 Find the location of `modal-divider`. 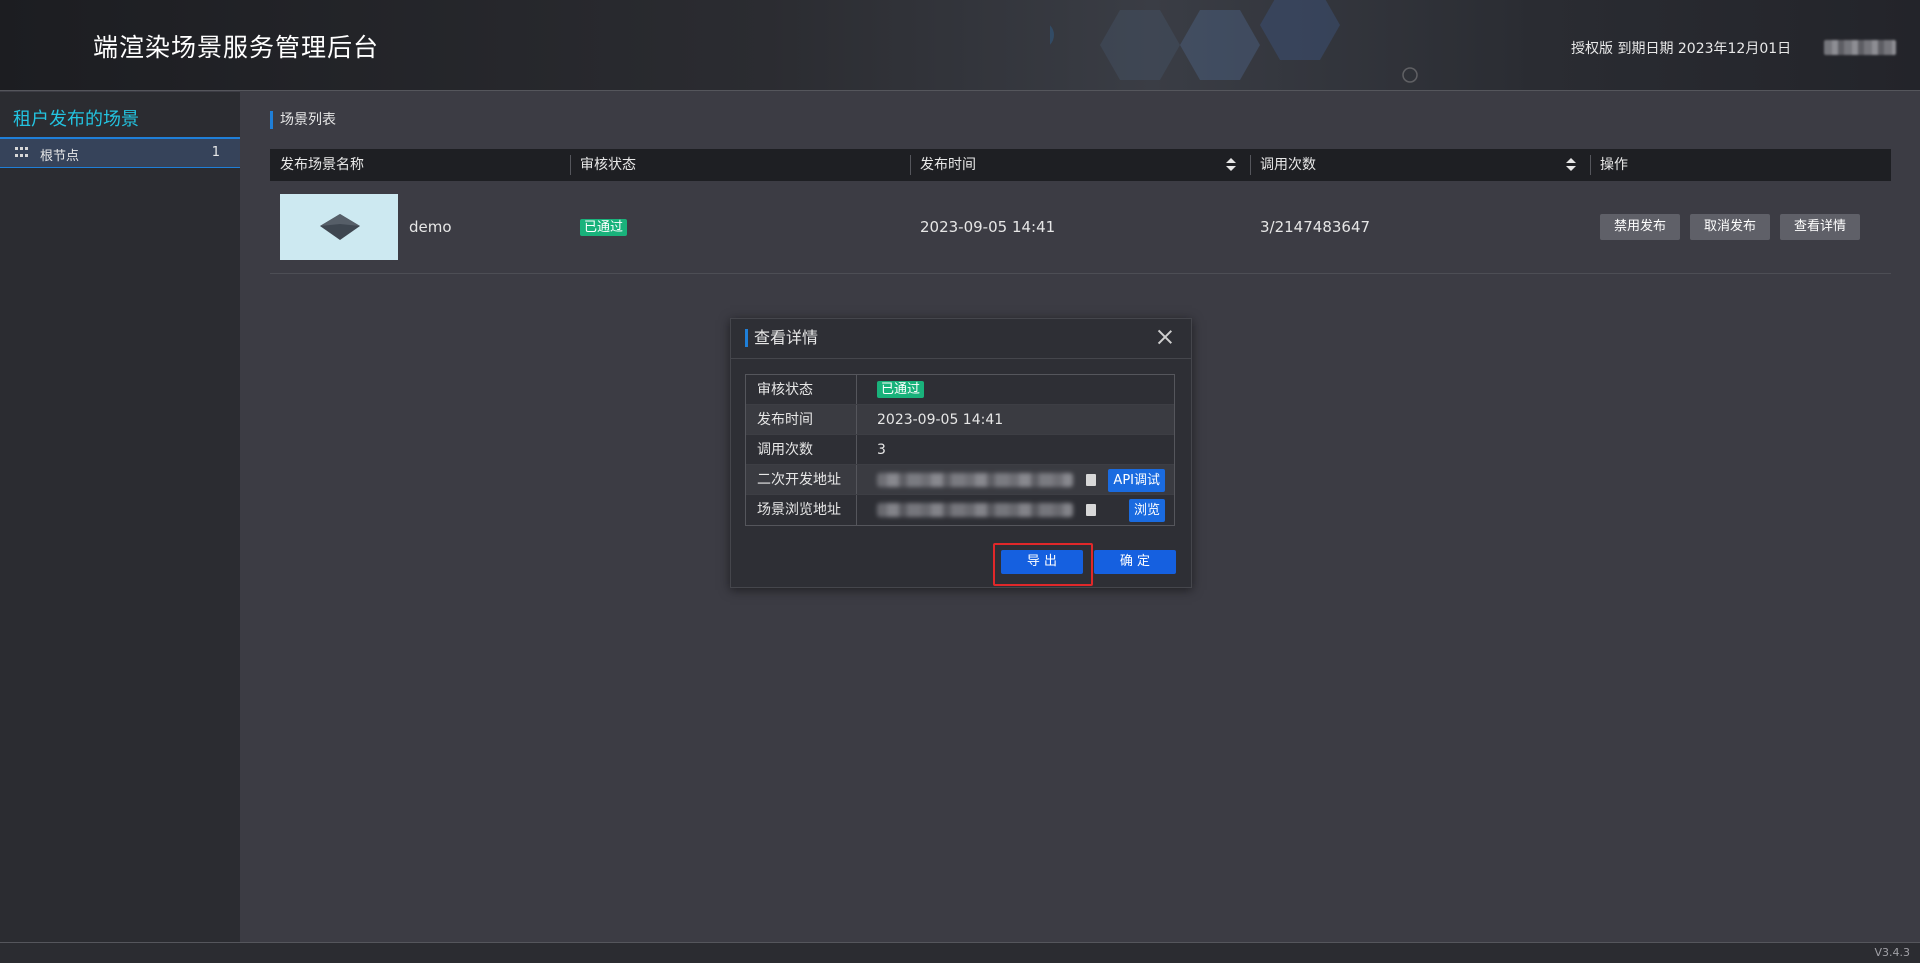

modal-divider is located at coordinates (961, 358).